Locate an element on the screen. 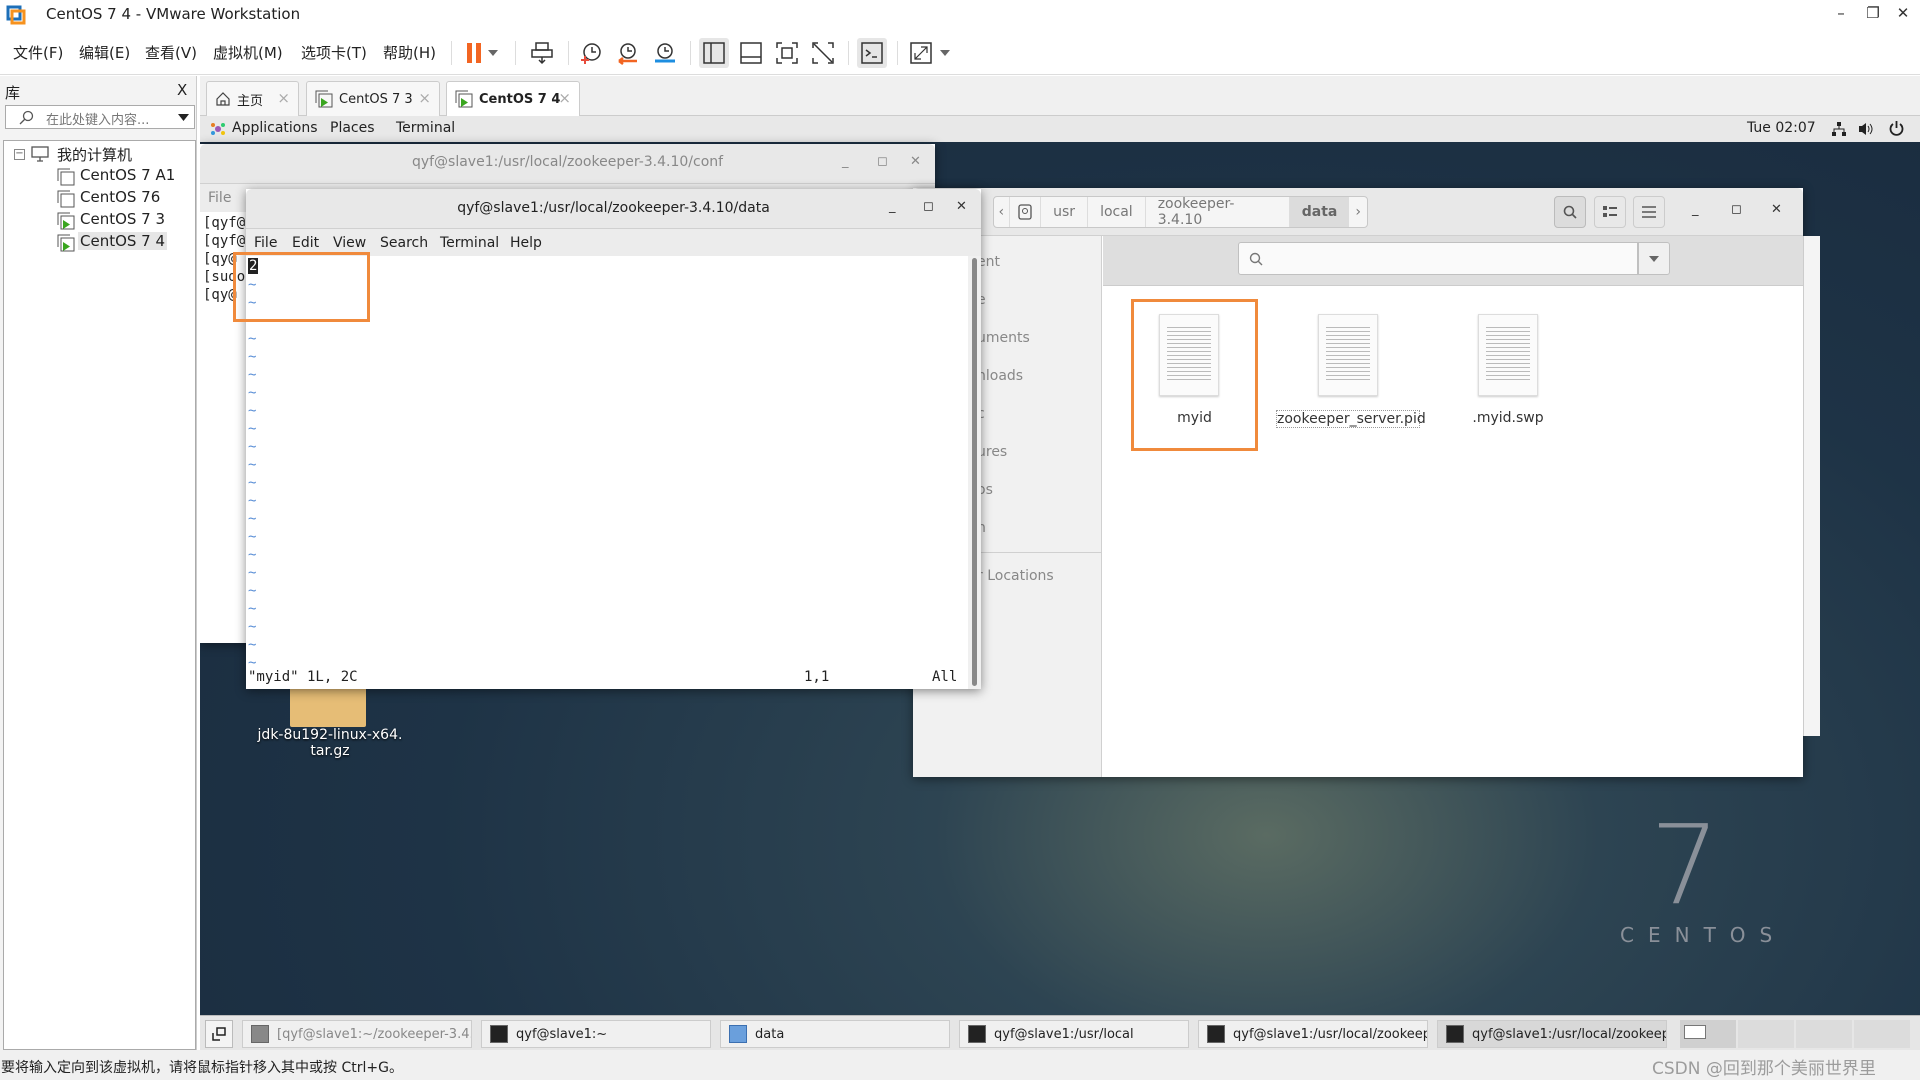 This screenshot has height=1080, width=1920. scrollbar is located at coordinates (974, 472).